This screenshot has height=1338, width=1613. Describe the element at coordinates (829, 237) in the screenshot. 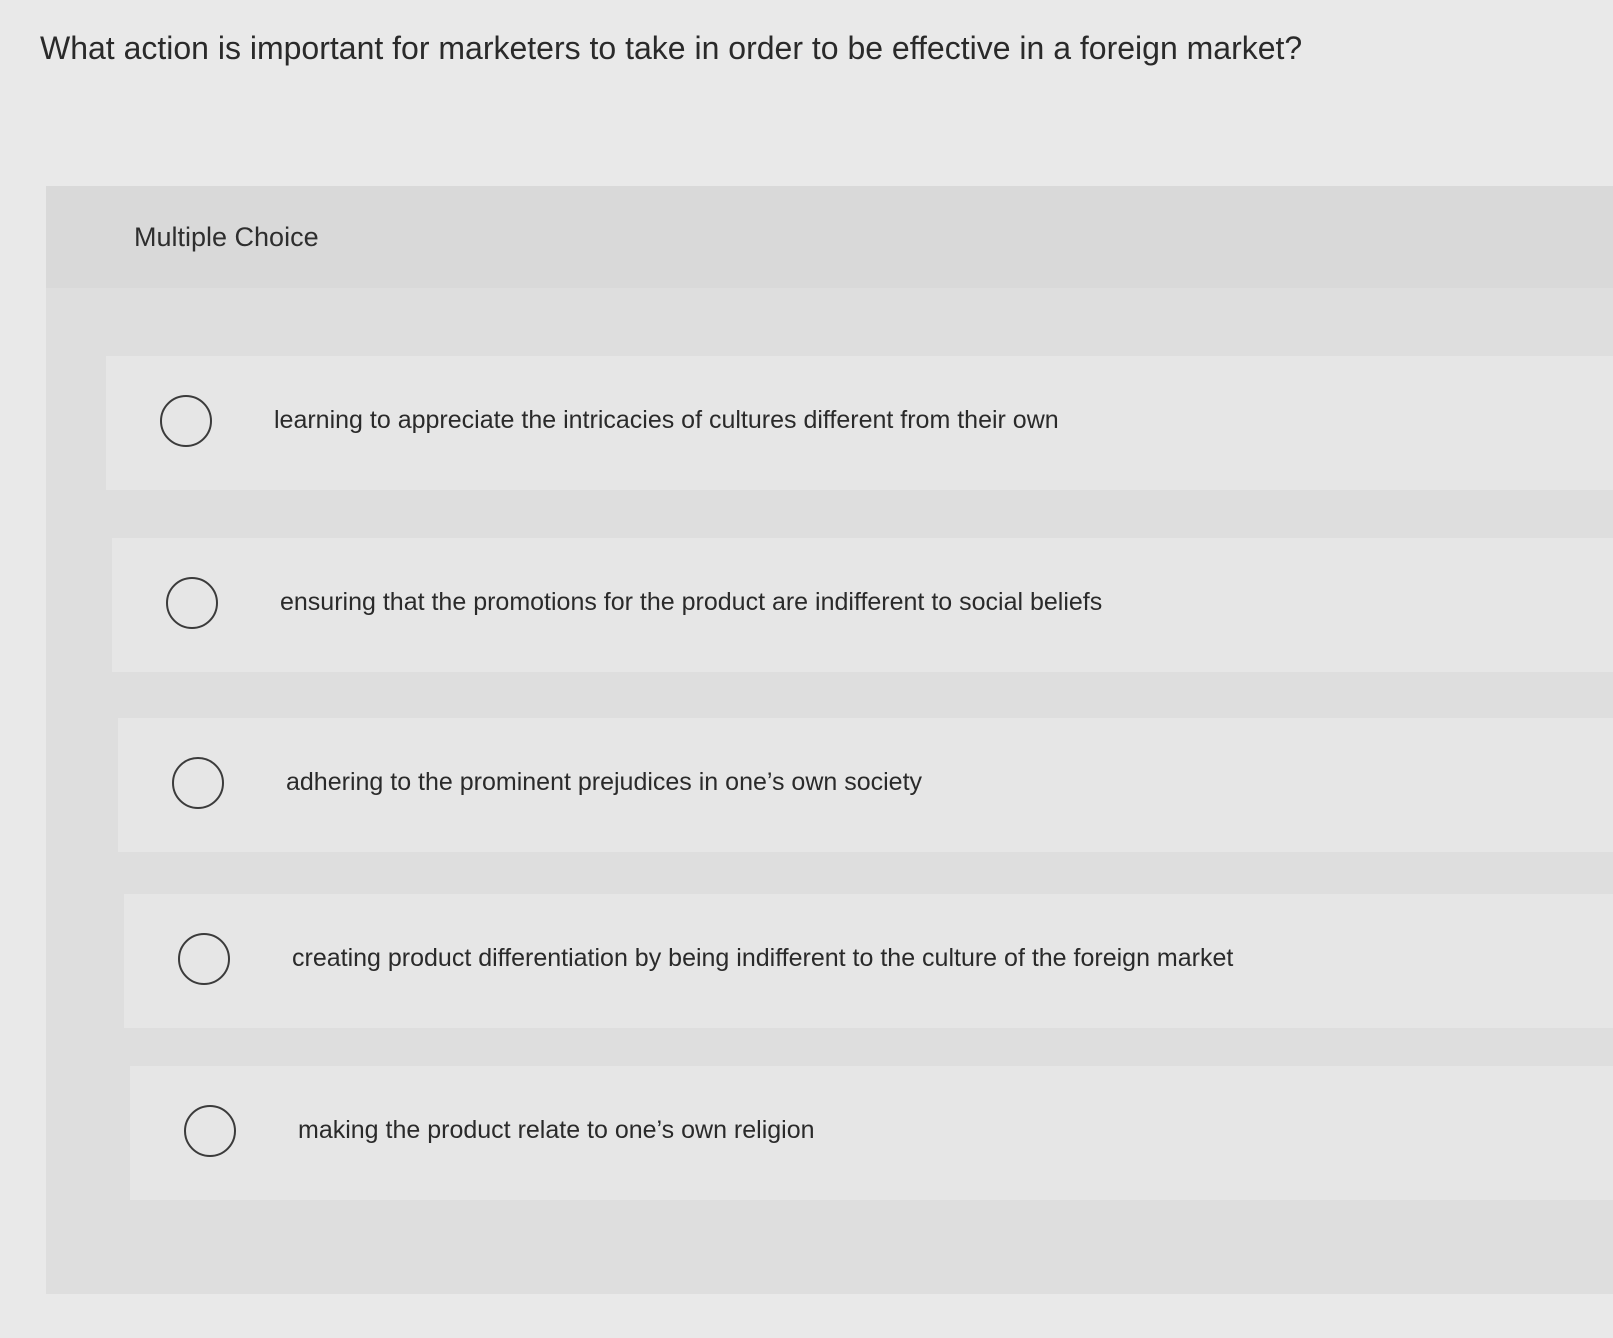

I see `panel-header: Multiple Choice` at that location.